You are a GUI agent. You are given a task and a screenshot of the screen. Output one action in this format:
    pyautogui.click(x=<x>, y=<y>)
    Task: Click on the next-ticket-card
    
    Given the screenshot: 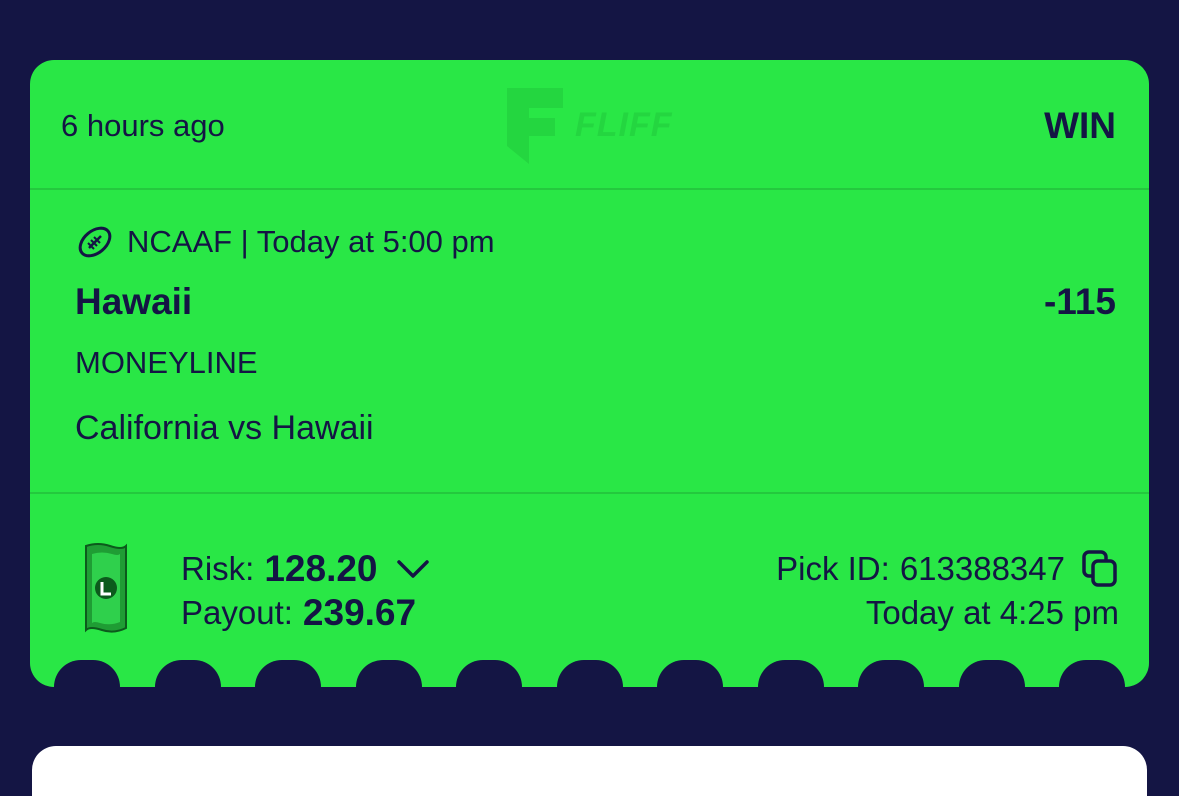 What is the action you would take?
    pyautogui.click(x=589, y=771)
    